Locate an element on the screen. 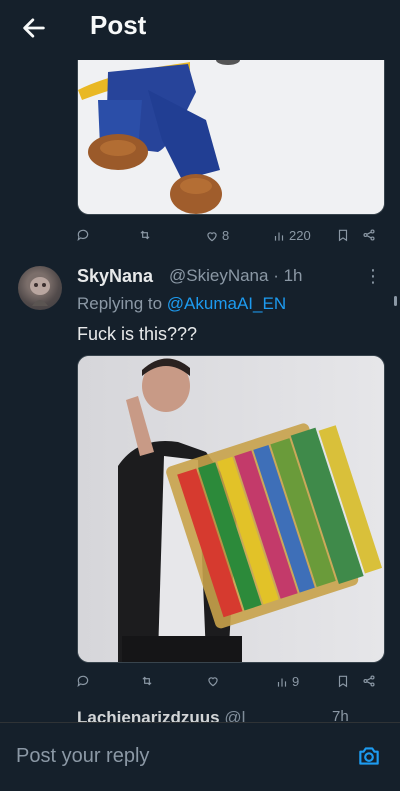  top-bar: Post is located at coordinates (200, 28).